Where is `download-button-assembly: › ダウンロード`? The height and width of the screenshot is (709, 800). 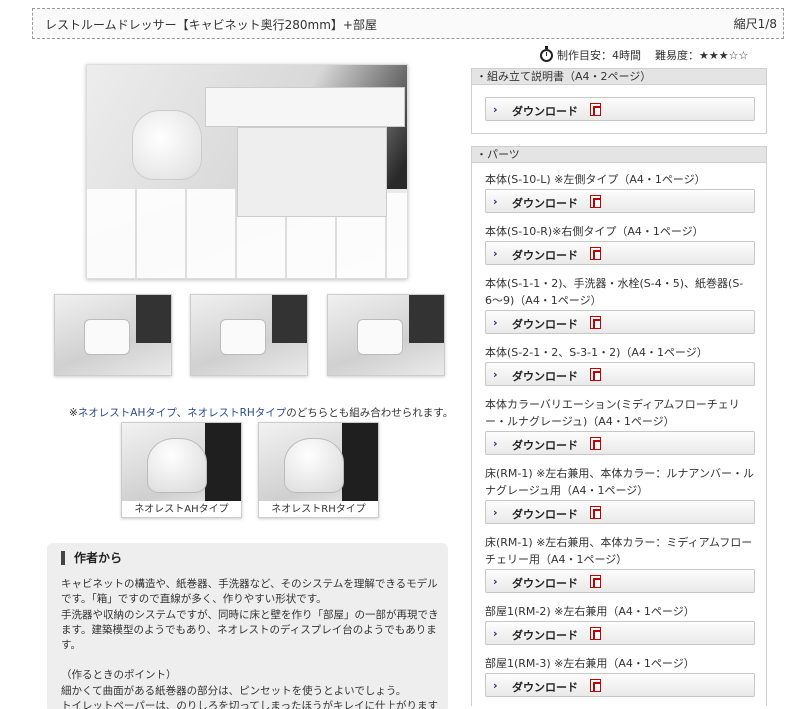 download-button-assembly: › ダウンロード is located at coordinates (620, 109).